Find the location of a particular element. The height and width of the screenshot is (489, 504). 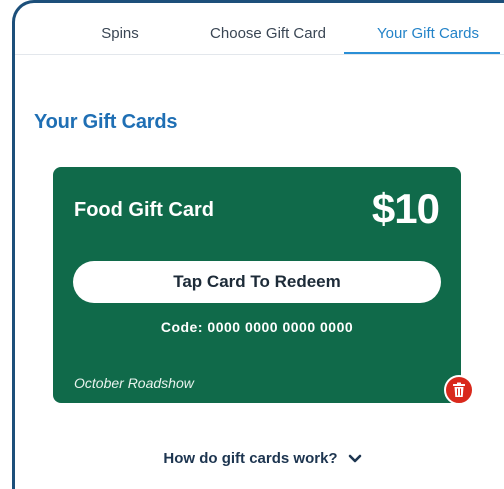

delete-card-button is located at coordinates (459, 390).